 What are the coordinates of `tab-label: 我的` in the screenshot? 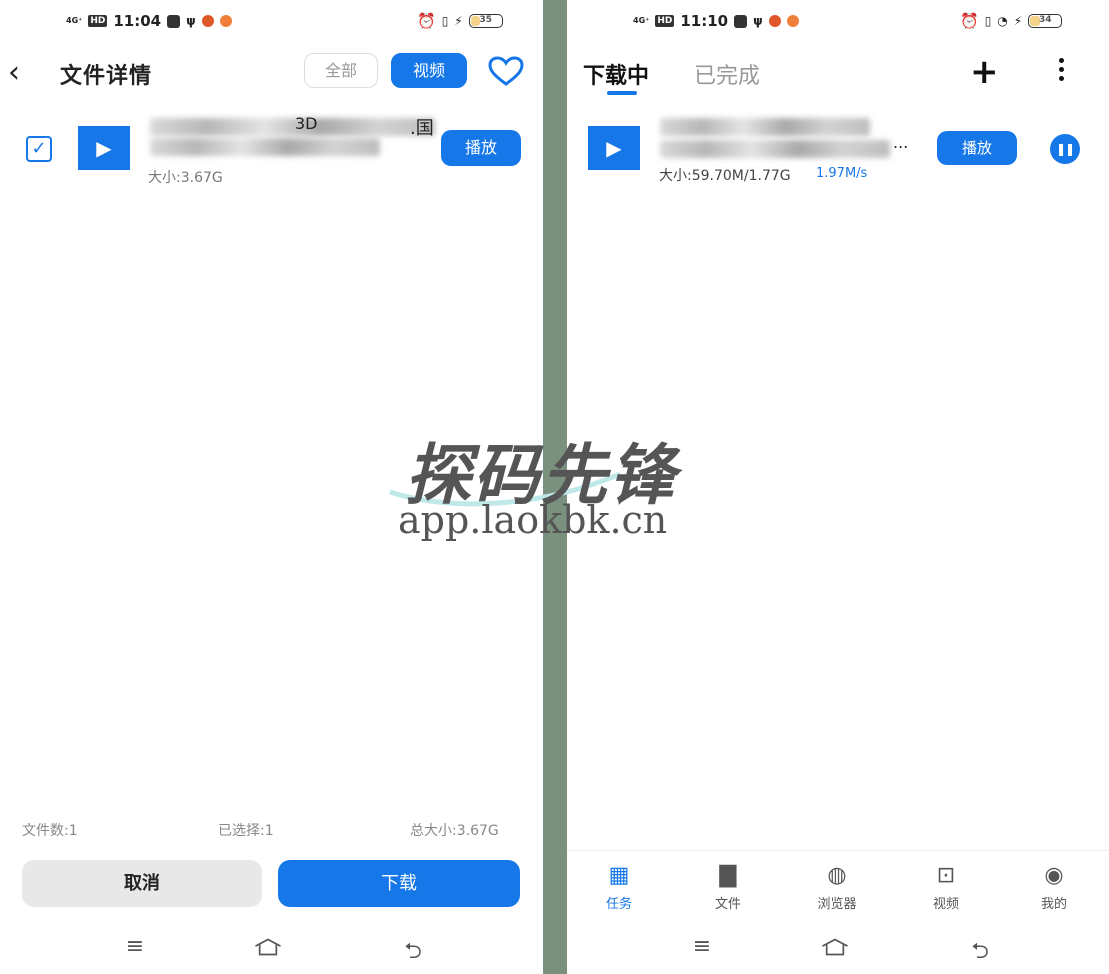 It's located at (1053, 904).